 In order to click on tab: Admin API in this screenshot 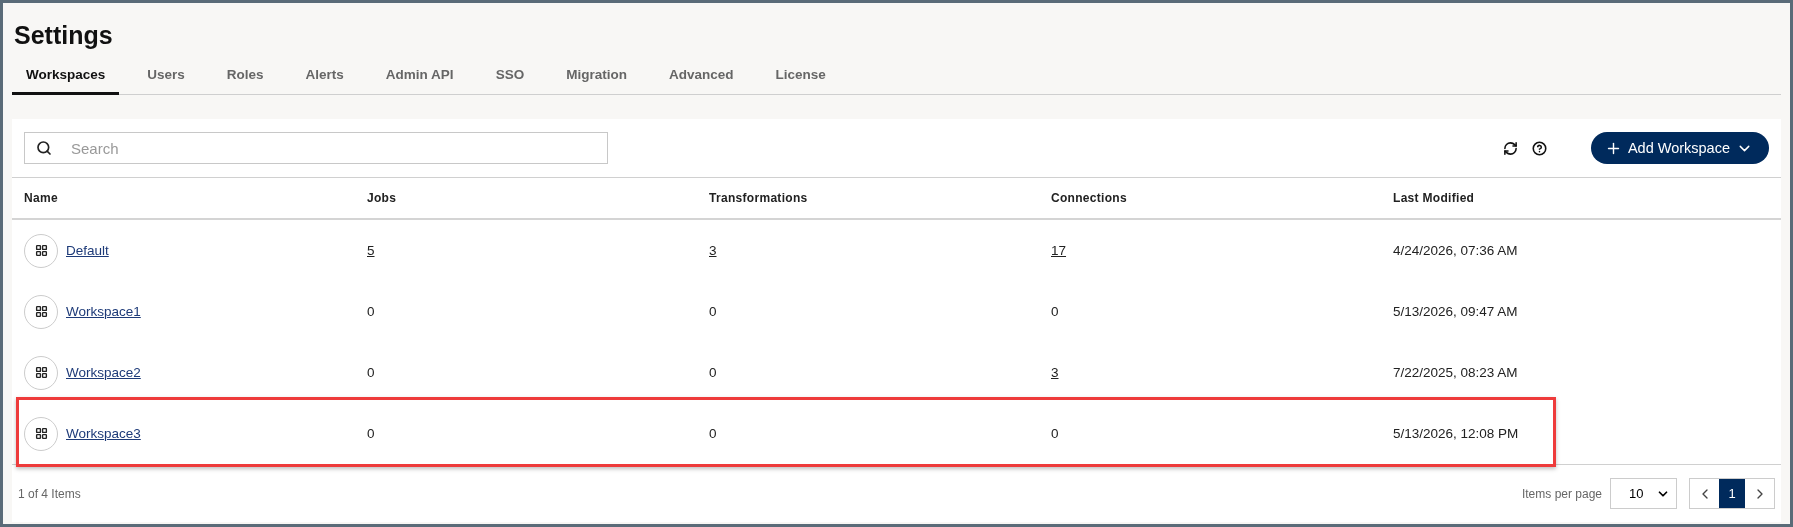, I will do `click(419, 79)`.